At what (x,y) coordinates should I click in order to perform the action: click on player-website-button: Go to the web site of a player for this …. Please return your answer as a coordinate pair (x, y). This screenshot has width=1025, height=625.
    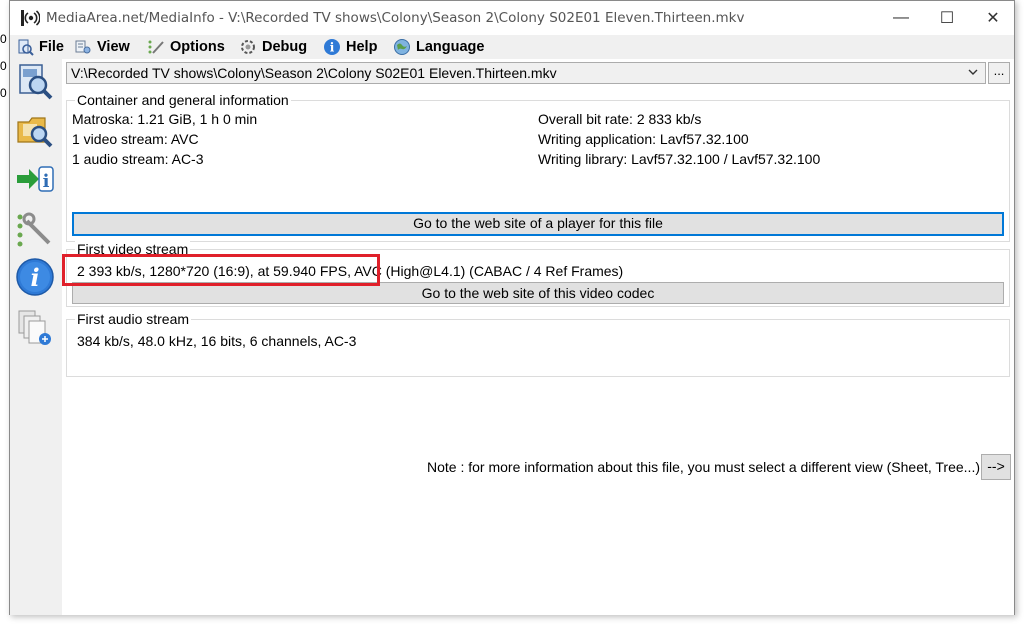
    Looking at the image, I should click on (538, 224).